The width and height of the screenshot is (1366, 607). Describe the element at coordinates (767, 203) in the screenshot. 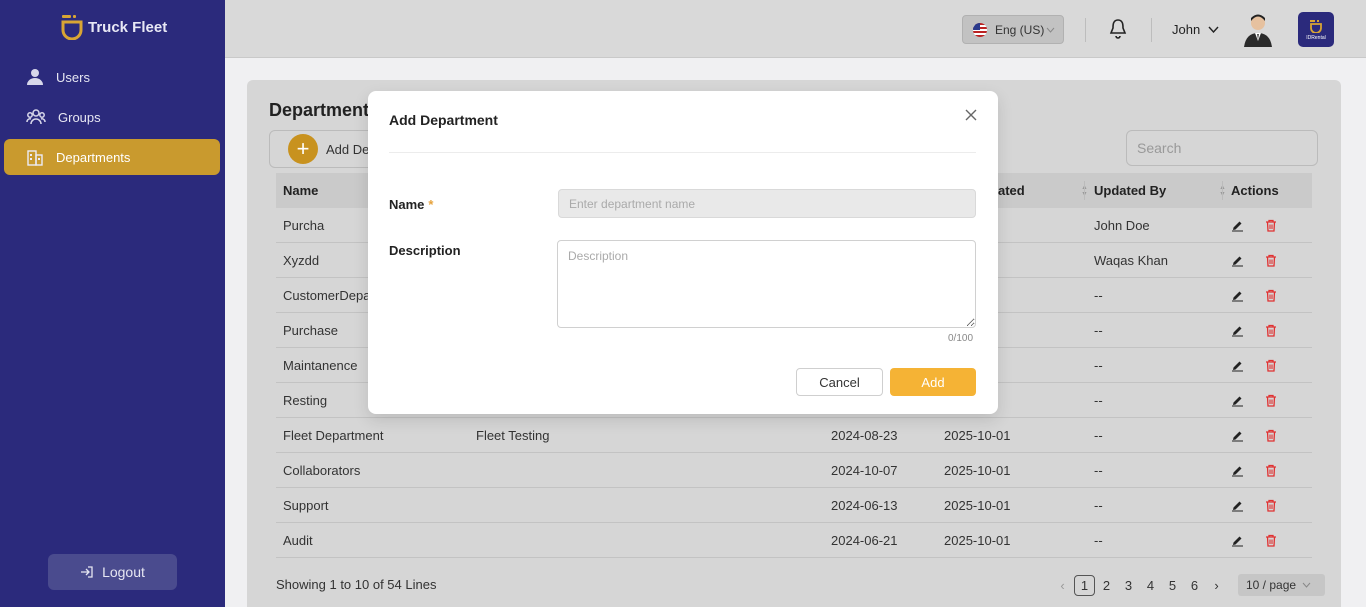

I see `department-name-input` at that location.